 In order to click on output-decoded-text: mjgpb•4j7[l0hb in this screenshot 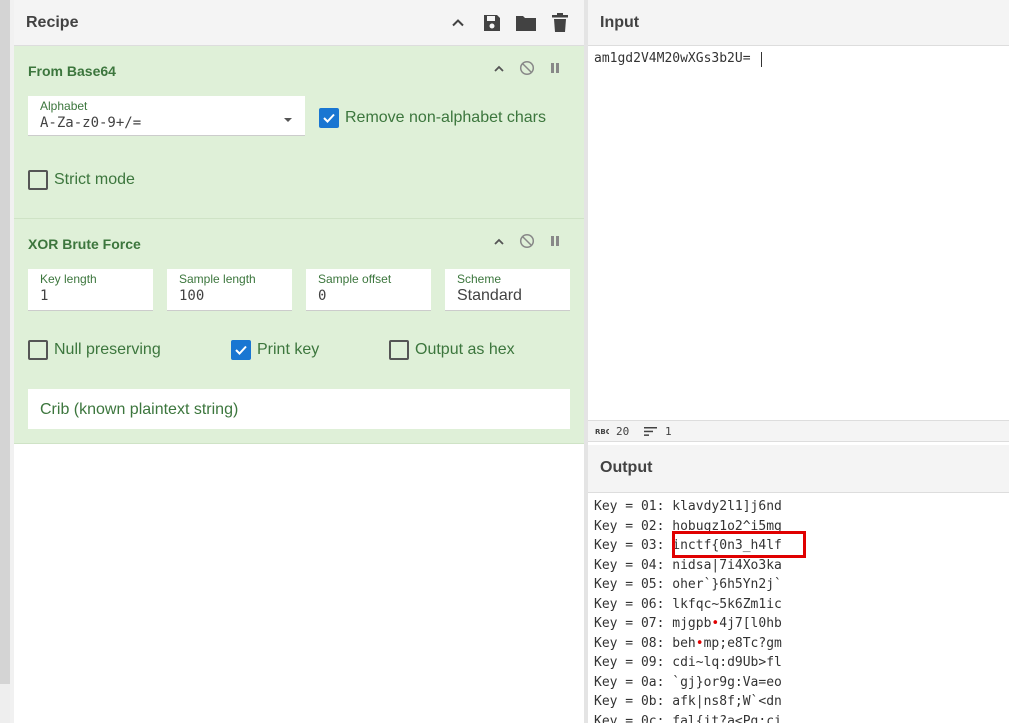, I will do `click(727, 623)`.